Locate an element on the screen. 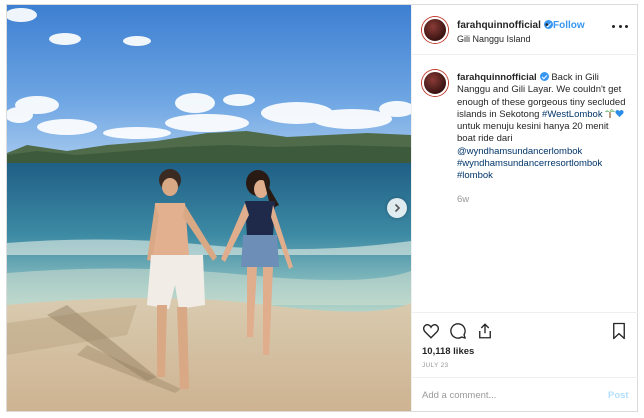  comment-input is located at coordinates (507, 395).